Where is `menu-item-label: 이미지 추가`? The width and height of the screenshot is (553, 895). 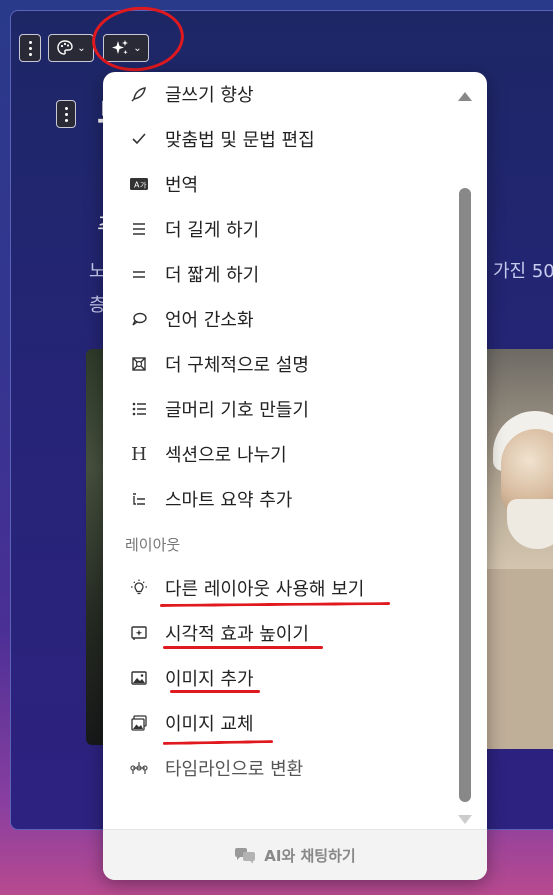
menu-item-label: 이미지 추가 is located at coordinates (209, 679).